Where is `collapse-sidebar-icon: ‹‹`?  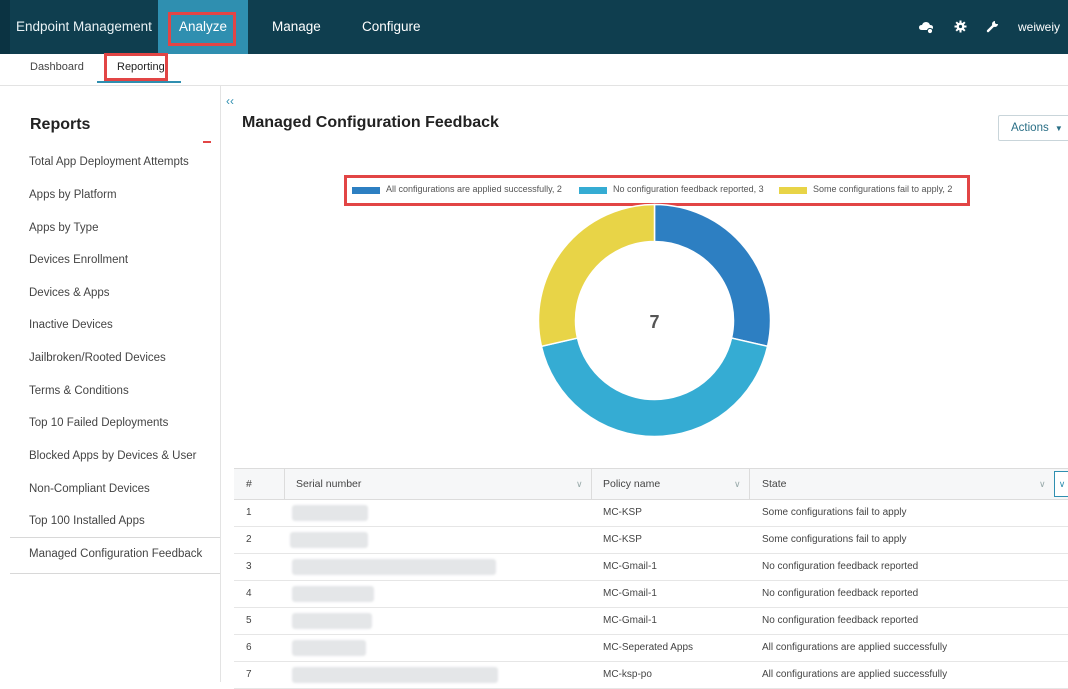 collapse-sidebar-icon: ‹‹ is located at coordinates (230, 101).